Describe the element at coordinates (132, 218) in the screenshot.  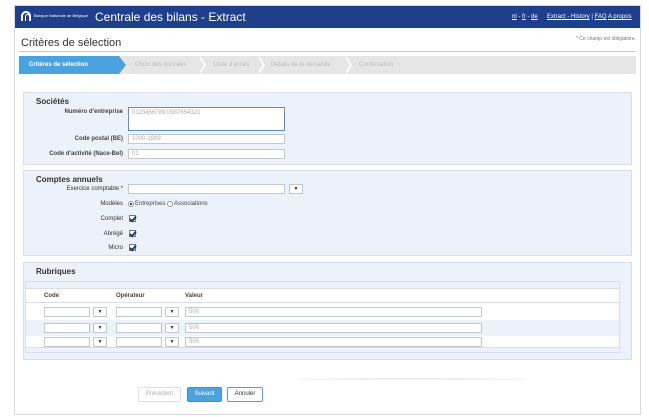
I see `complet-checkbox` at that location.